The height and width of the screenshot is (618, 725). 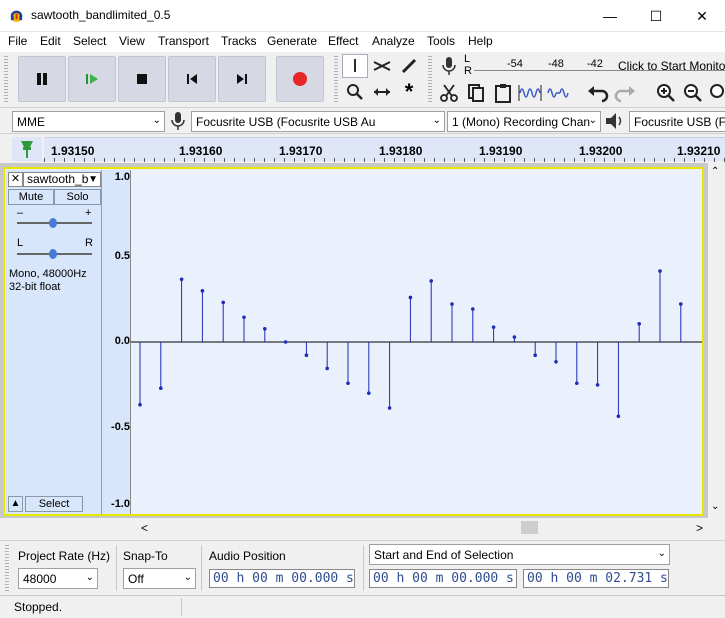 I want to click on scroll-left-icon: <, so click(x=144, y=528).